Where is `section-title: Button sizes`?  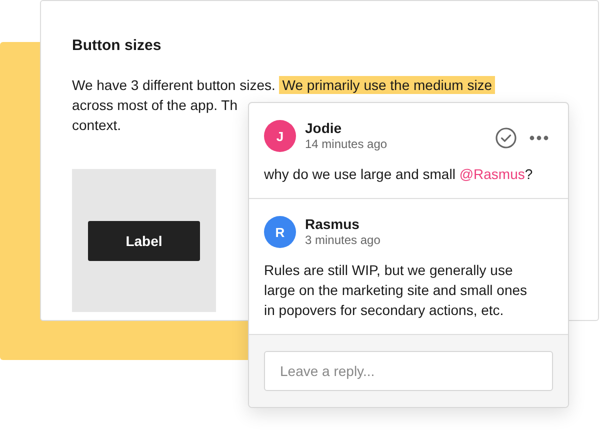 section-title: Button sizes is located at coordinates (117, 46).